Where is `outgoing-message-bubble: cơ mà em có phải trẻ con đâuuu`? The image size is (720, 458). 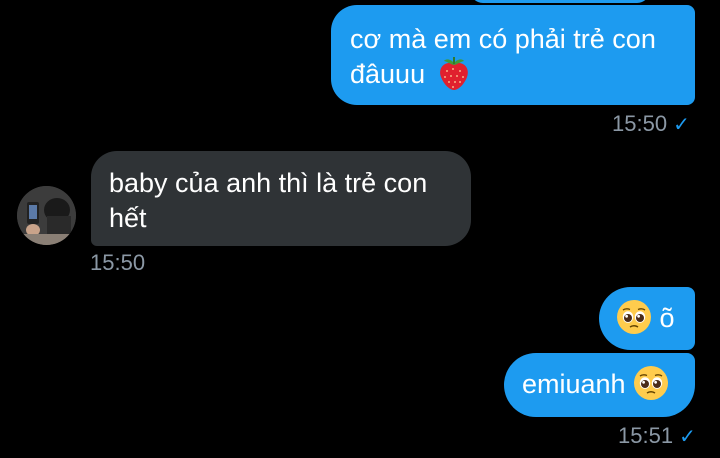 outgoing-message-bubble: cơ mà em có phải trẻ con đâuuu is located at coordinates (513, 55).